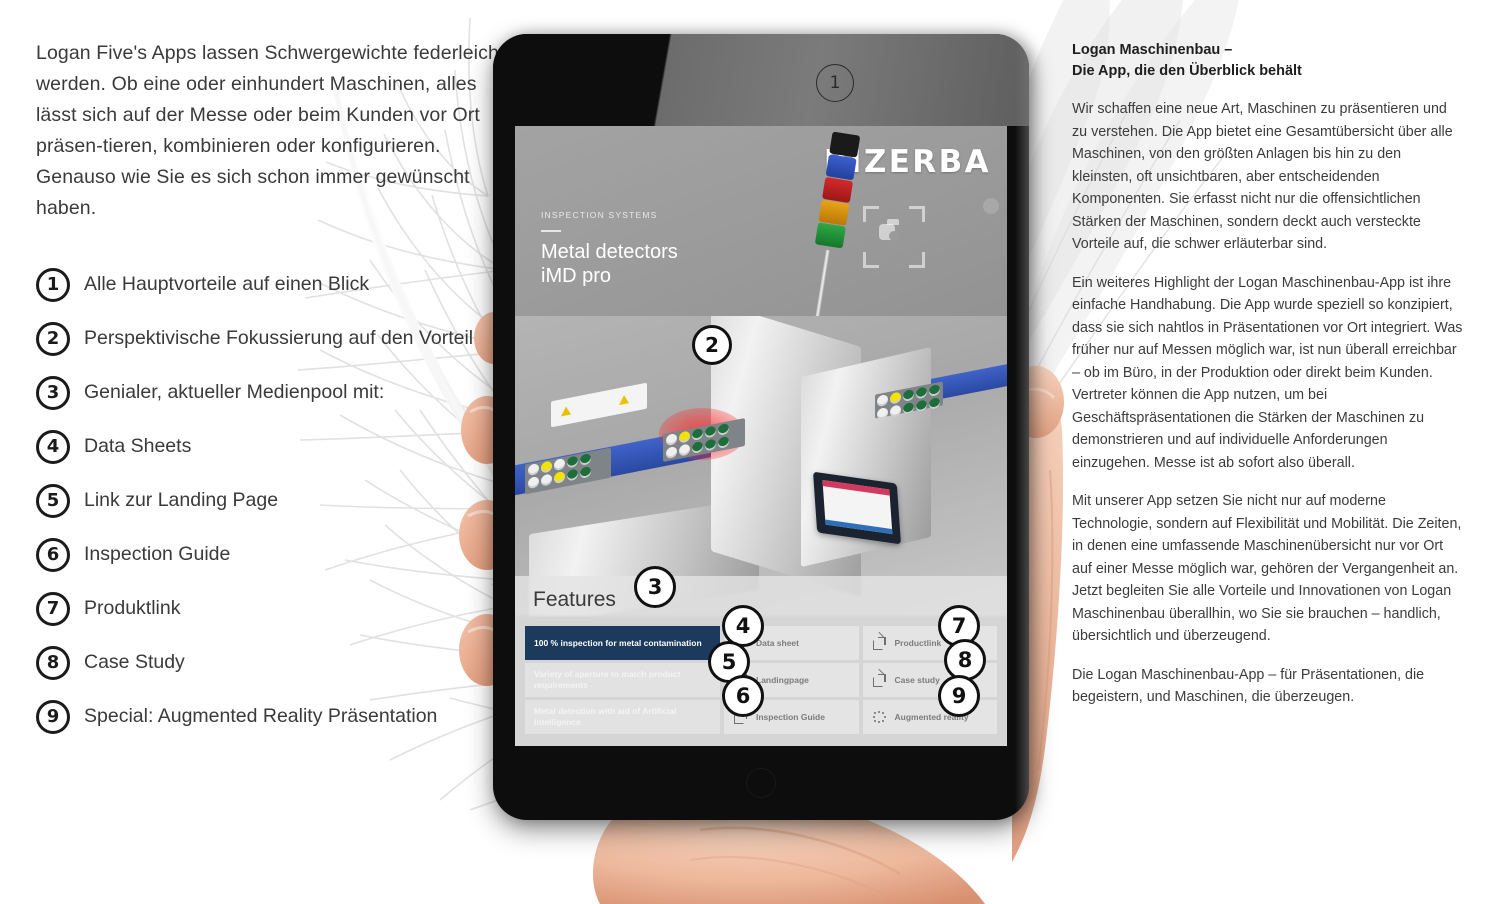  I want to click on ar-camera-watermark-icon, so click(894, 237).